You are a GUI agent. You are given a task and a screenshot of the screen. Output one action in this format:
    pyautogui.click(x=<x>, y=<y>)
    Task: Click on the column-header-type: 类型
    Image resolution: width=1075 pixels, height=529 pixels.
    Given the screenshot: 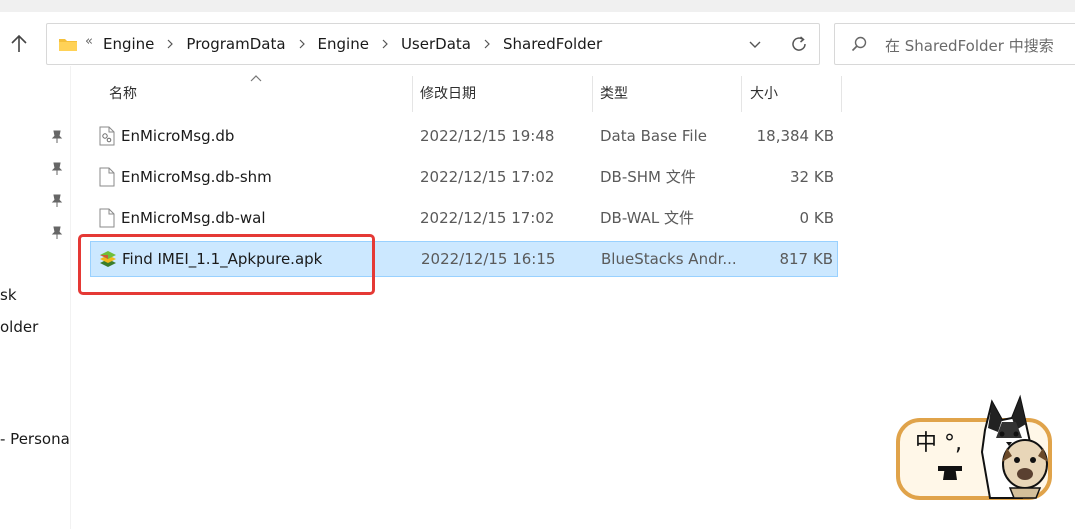 What is the action you would take?
    pyautogui.click(x=614, y=94)
    